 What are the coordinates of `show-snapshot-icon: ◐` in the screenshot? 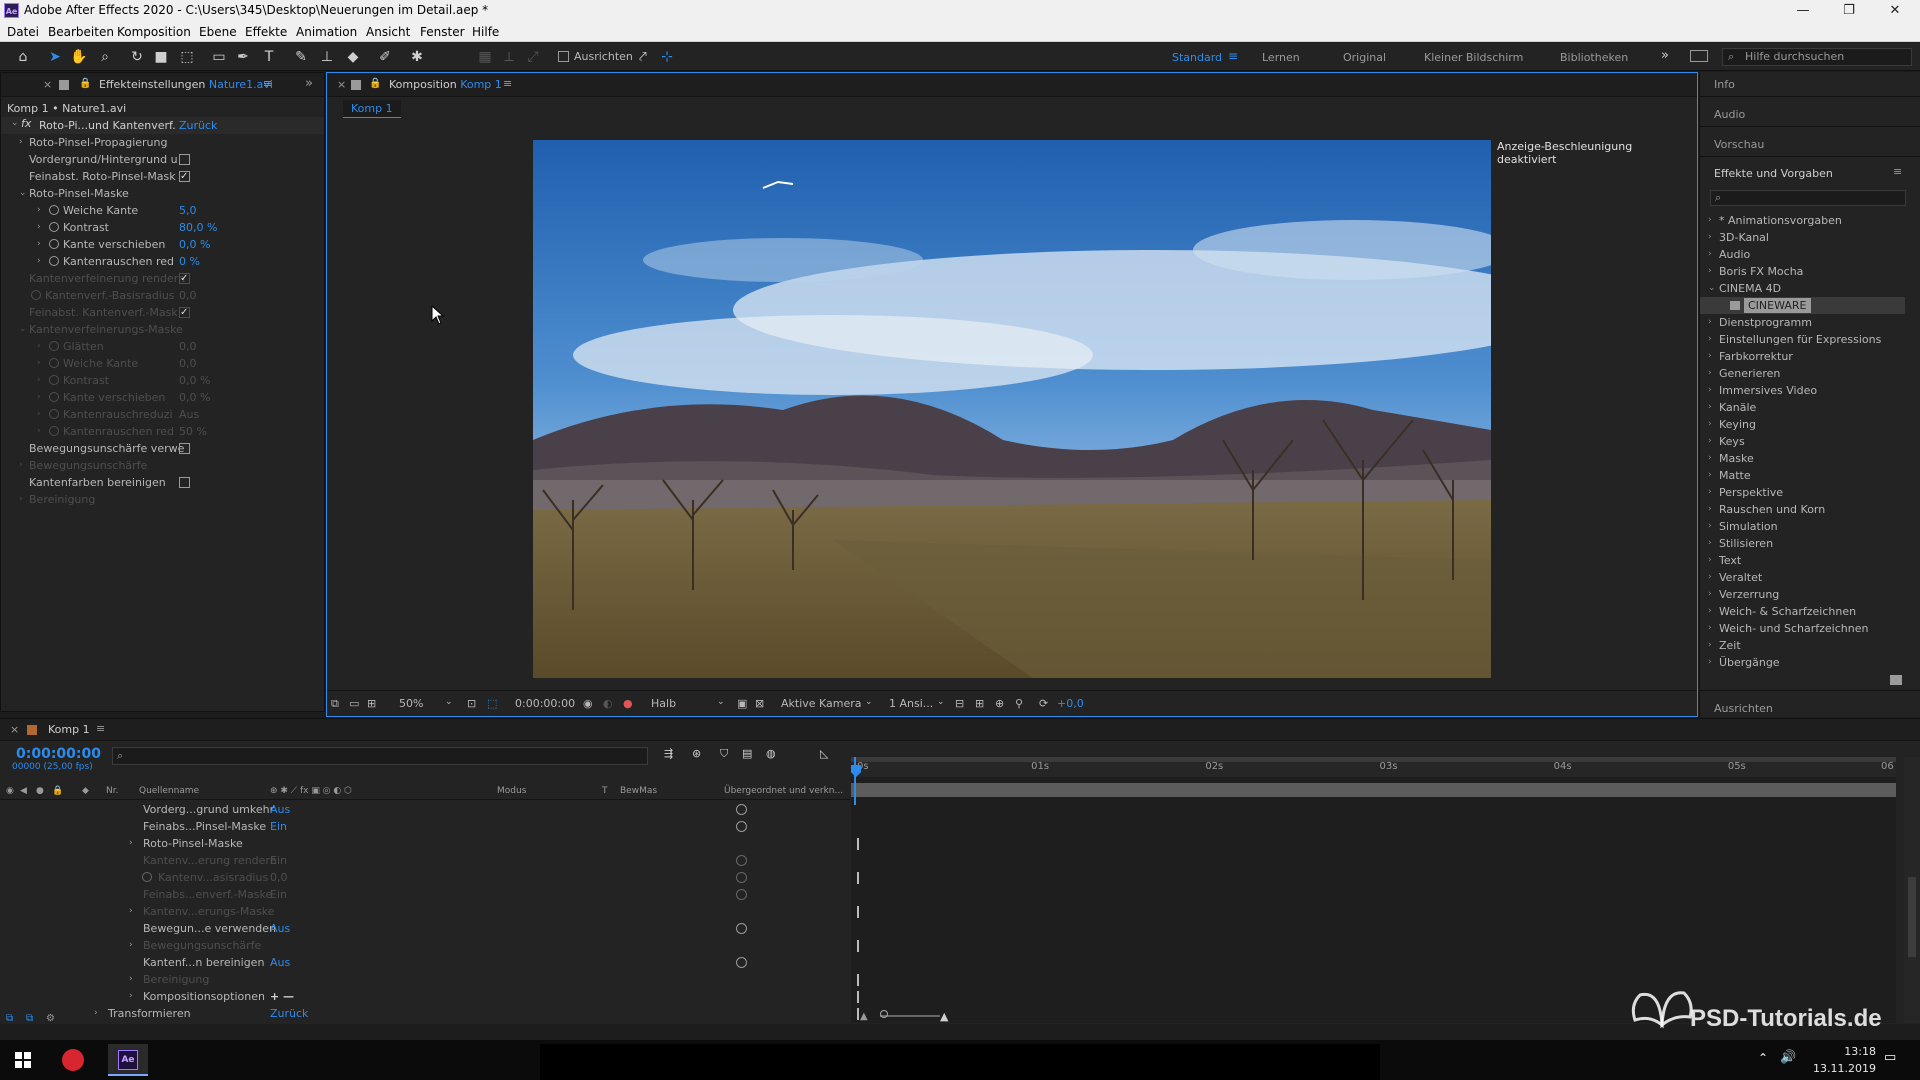 It's located at (608, 703).